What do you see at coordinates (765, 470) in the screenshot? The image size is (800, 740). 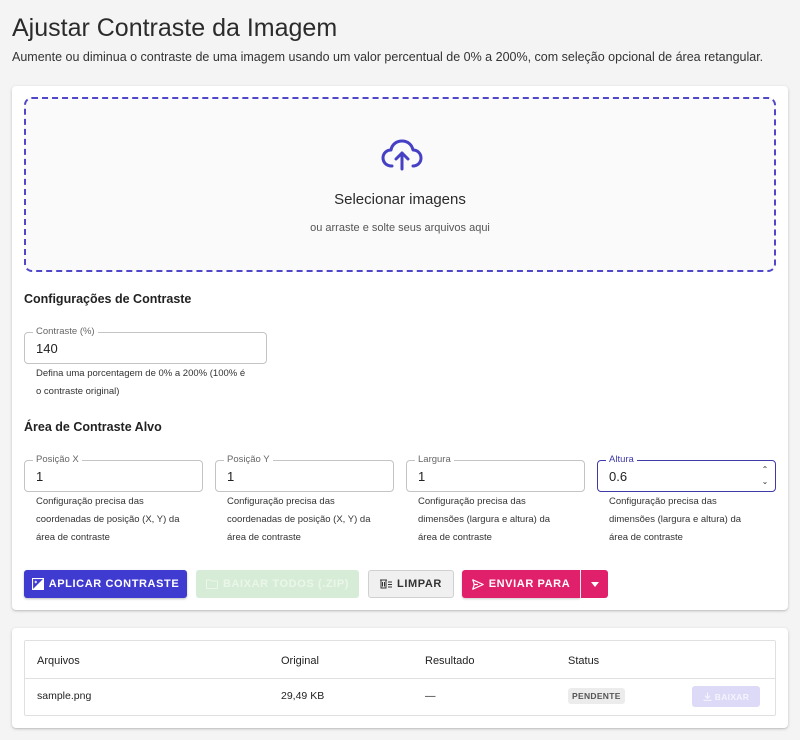 I see `chevron-up-icon: ⌃` at bounding box center [765, 470].